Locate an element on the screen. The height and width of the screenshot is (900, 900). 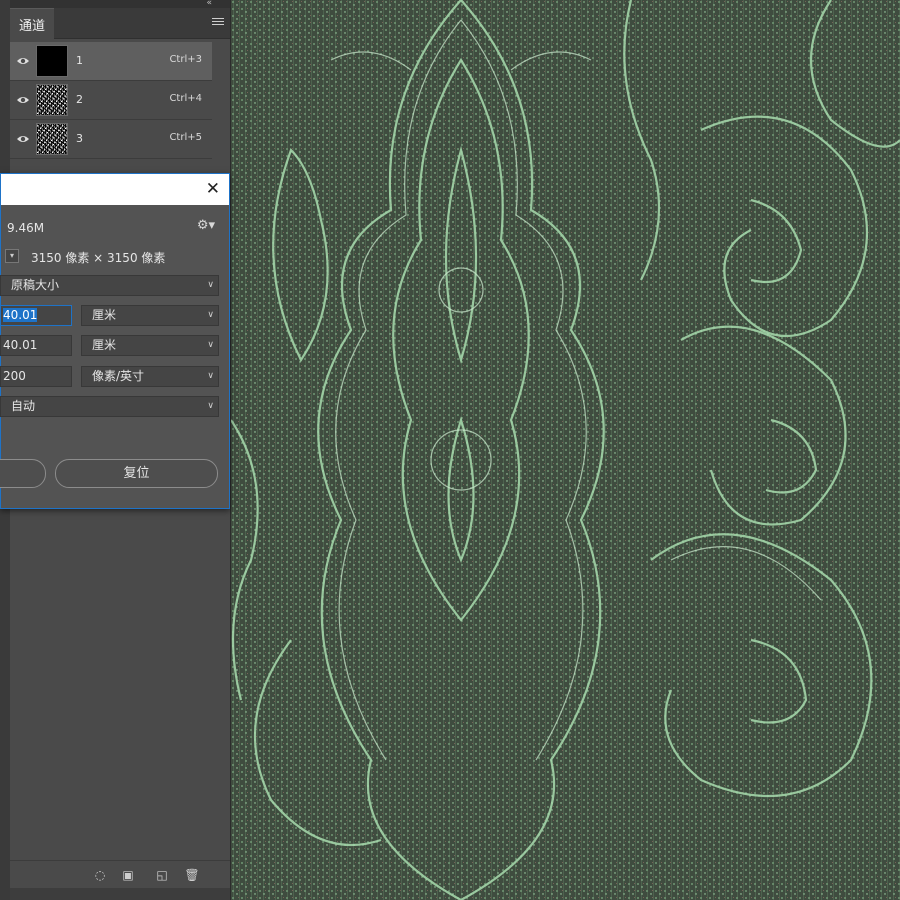
collapse-panel-icon: « is located at coordinates (209, 4).